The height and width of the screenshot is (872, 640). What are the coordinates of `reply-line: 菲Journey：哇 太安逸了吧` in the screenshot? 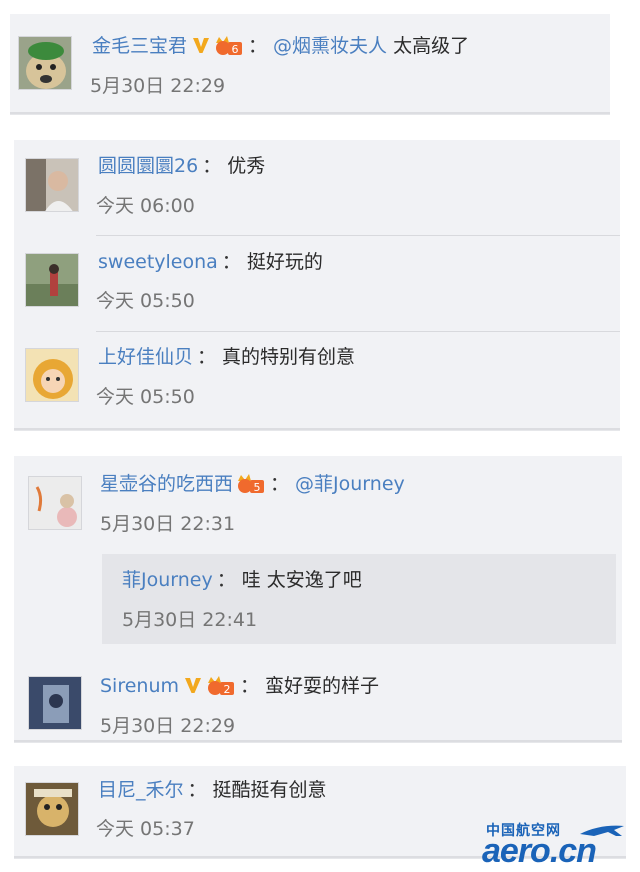 It's located at (242, 580).